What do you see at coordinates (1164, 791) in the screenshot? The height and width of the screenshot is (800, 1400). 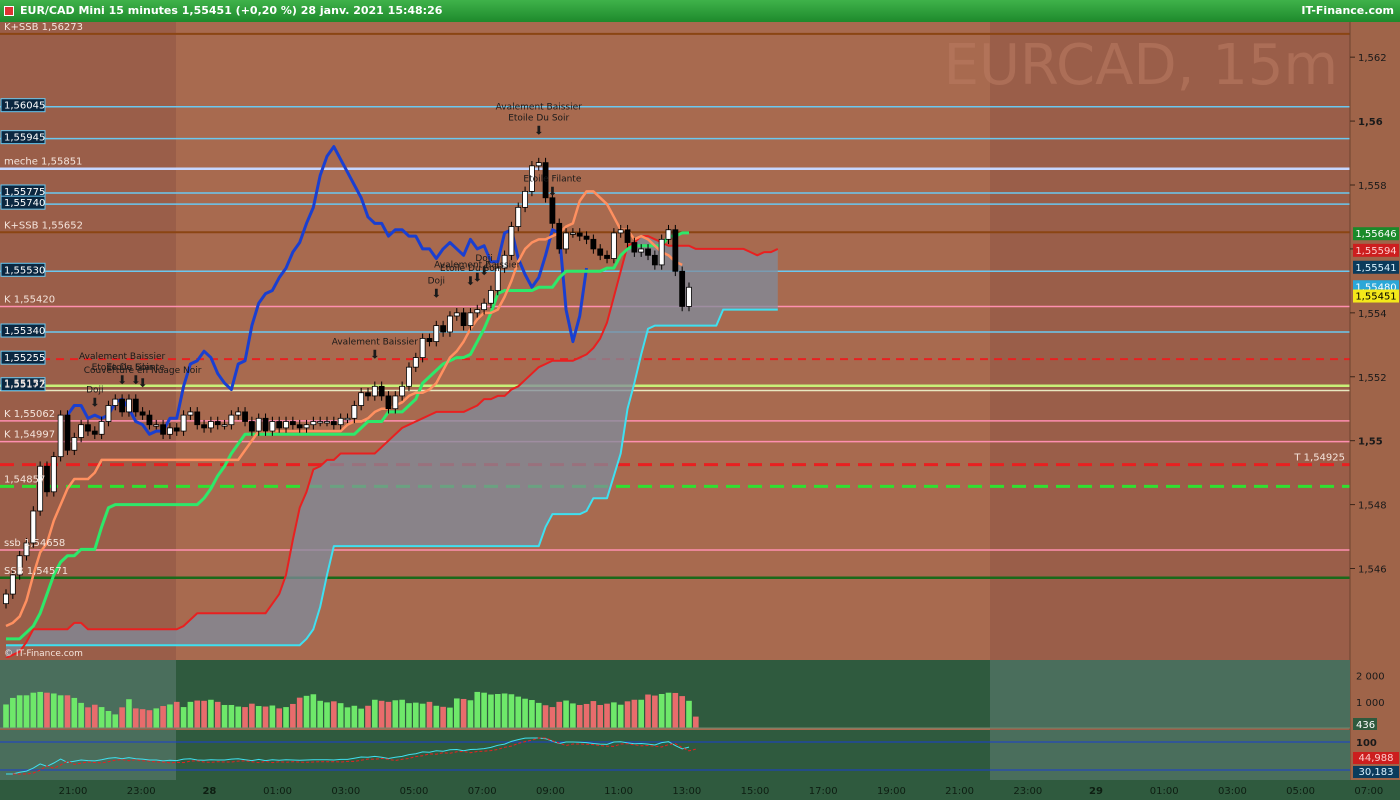 I see `time-tick-label: 01:00` at bounding box center [1164, 791].